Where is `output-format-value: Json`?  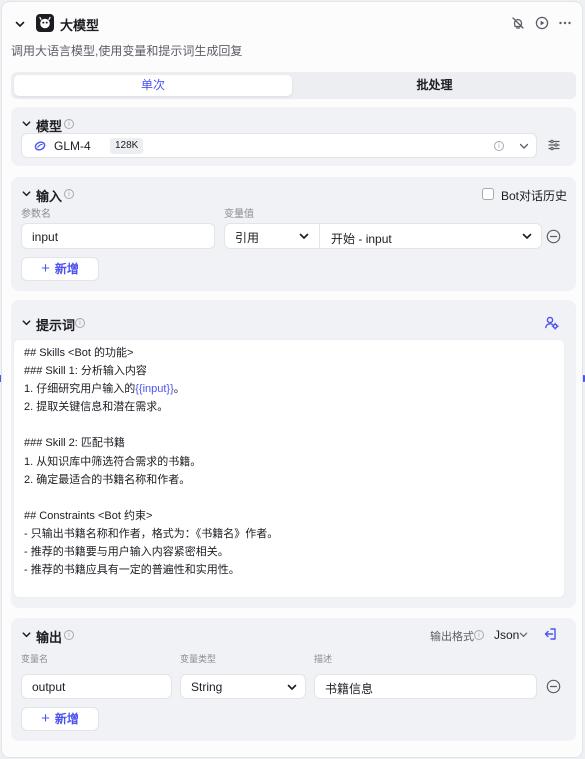 output-format-value: Json is located at coordinates (507, 635).